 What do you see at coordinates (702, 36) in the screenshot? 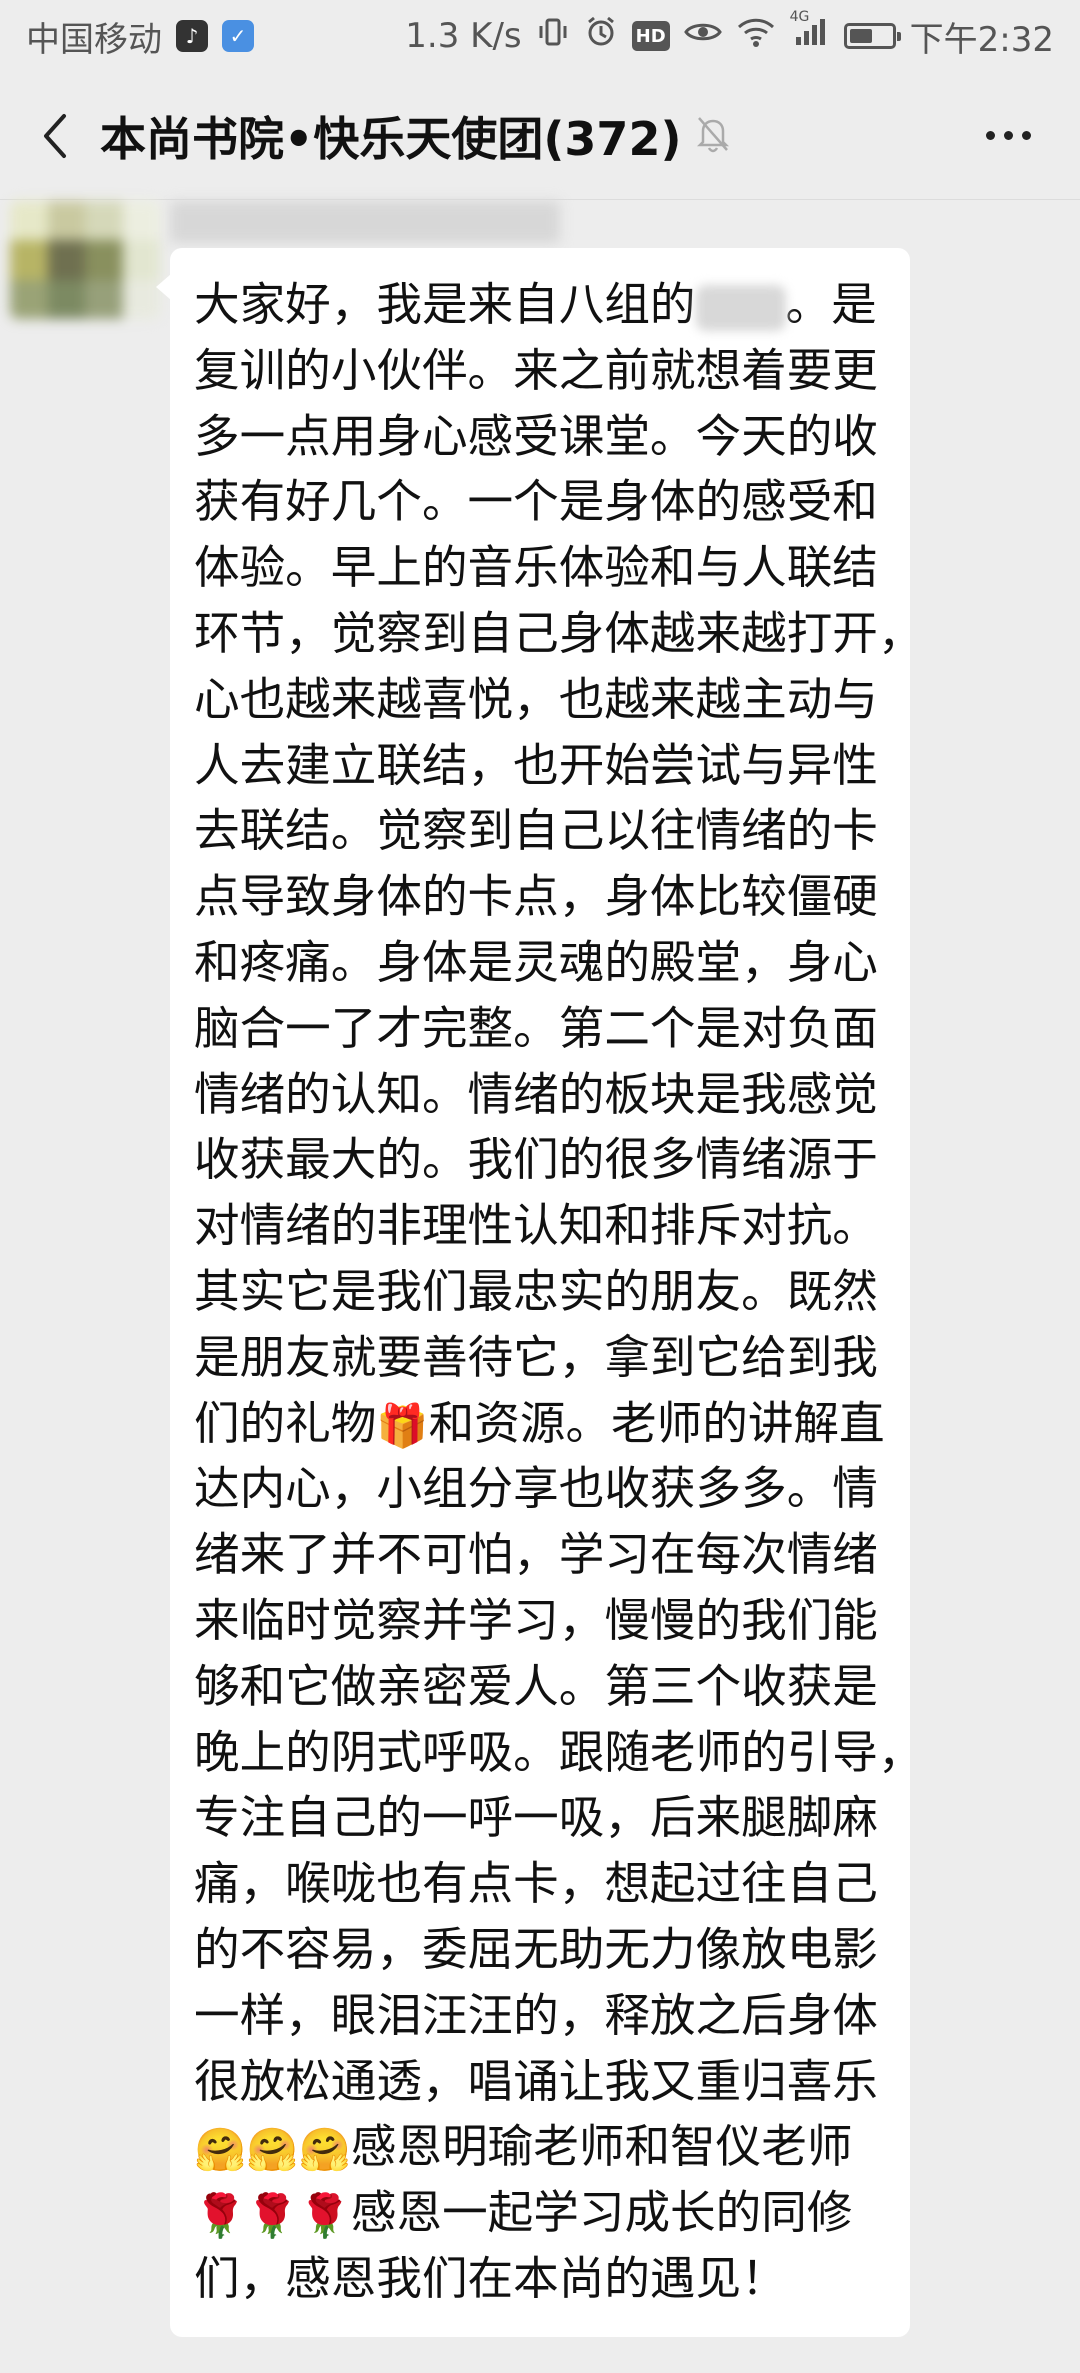
I see `eye-icon` at bounding box center [702, 36].